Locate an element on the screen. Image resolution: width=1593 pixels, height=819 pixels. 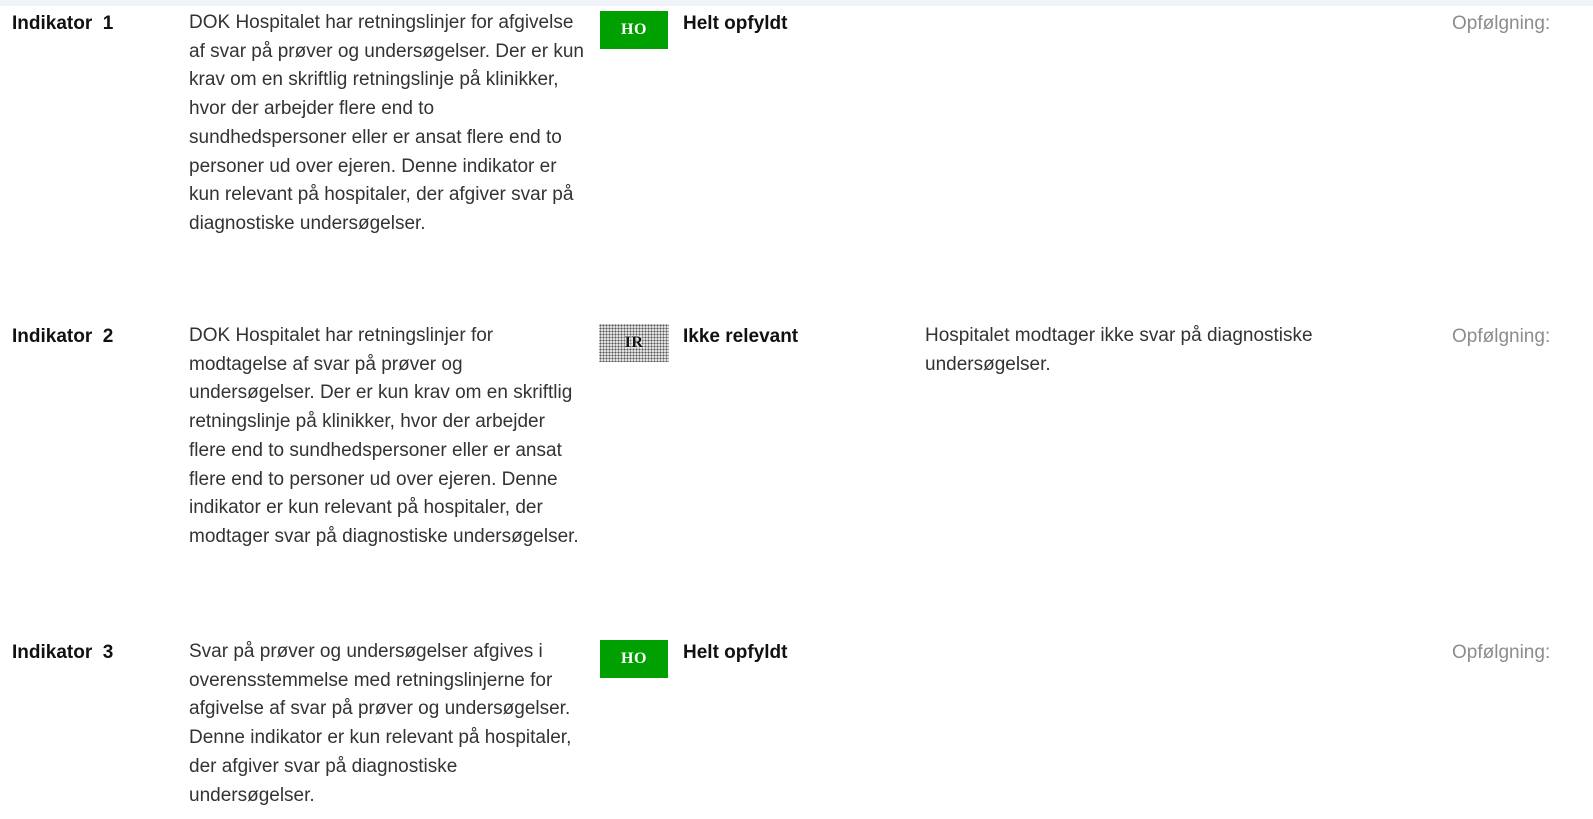
indicator-label: Indikator 1 is located at coordinates (63, 23).